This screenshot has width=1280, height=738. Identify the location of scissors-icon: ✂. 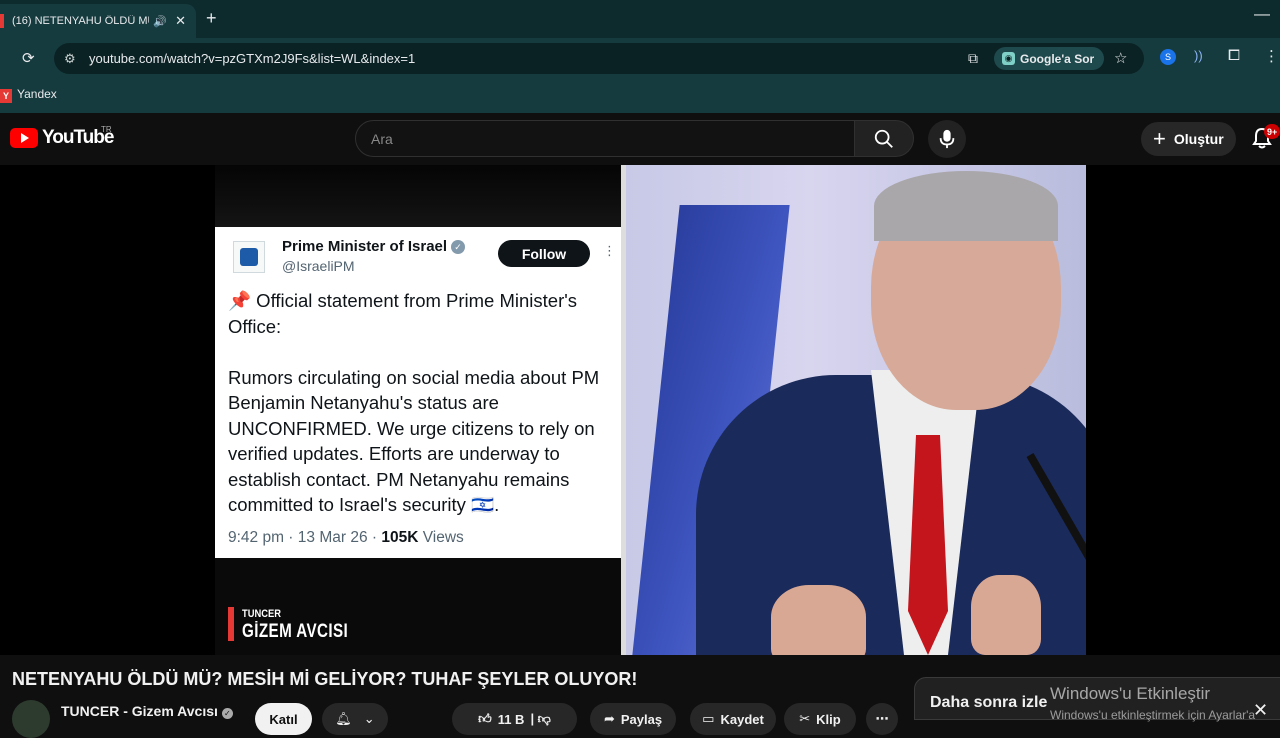
(805, 718).